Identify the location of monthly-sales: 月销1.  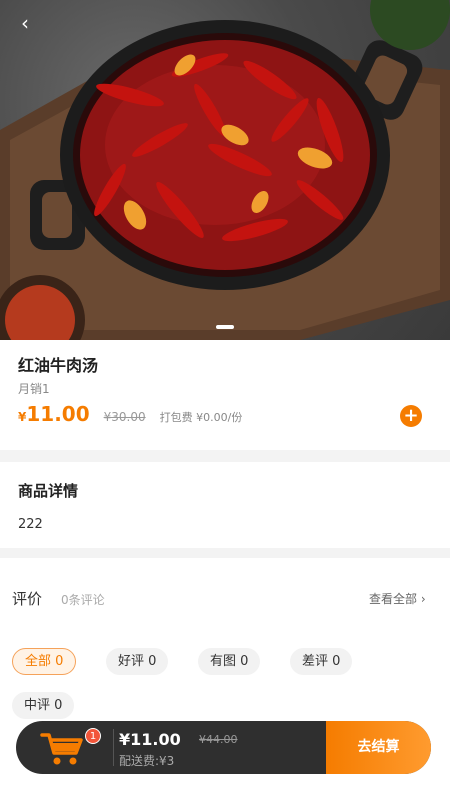
(34, 389).